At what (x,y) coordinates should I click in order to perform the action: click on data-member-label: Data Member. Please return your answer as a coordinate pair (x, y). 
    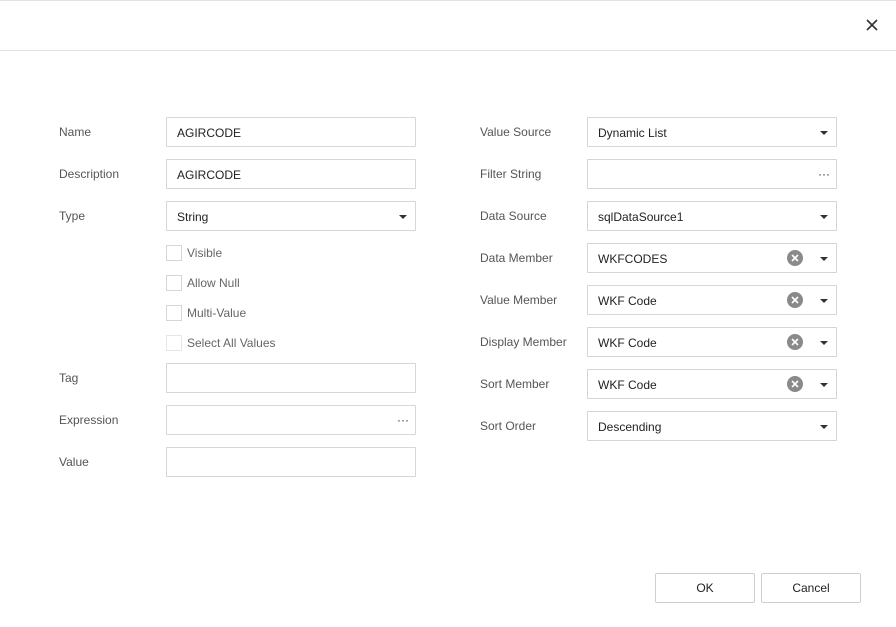
    Looking at the image, I should click on (516, 258).